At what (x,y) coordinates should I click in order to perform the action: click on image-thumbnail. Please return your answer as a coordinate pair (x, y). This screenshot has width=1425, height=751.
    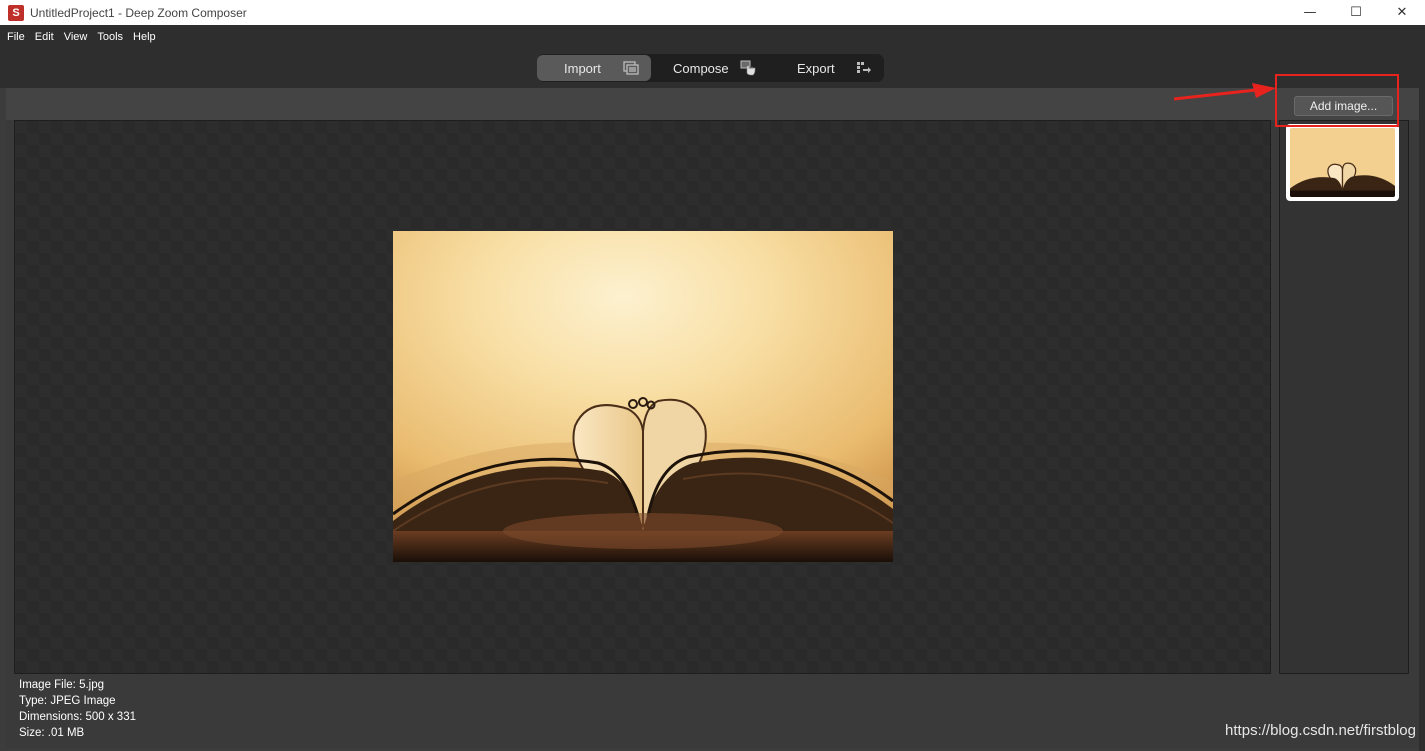
    Looking at the image, I should click on (1342, 162).